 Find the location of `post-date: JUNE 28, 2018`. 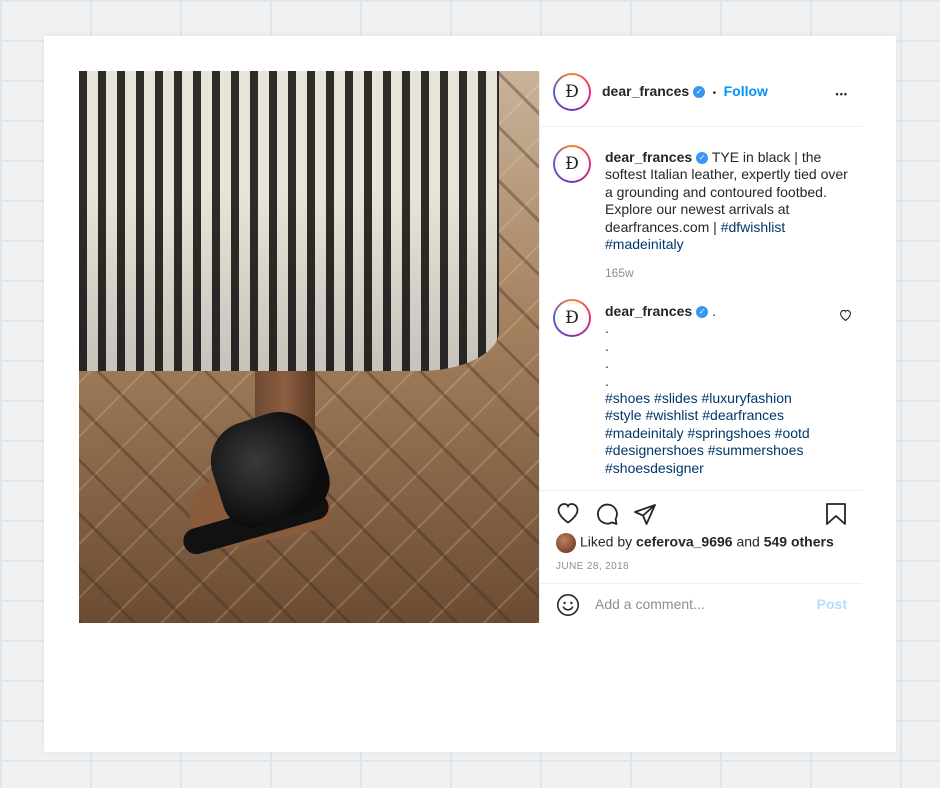

post-date: JUNE 28, 2018 is located at coordinates (593, 566).